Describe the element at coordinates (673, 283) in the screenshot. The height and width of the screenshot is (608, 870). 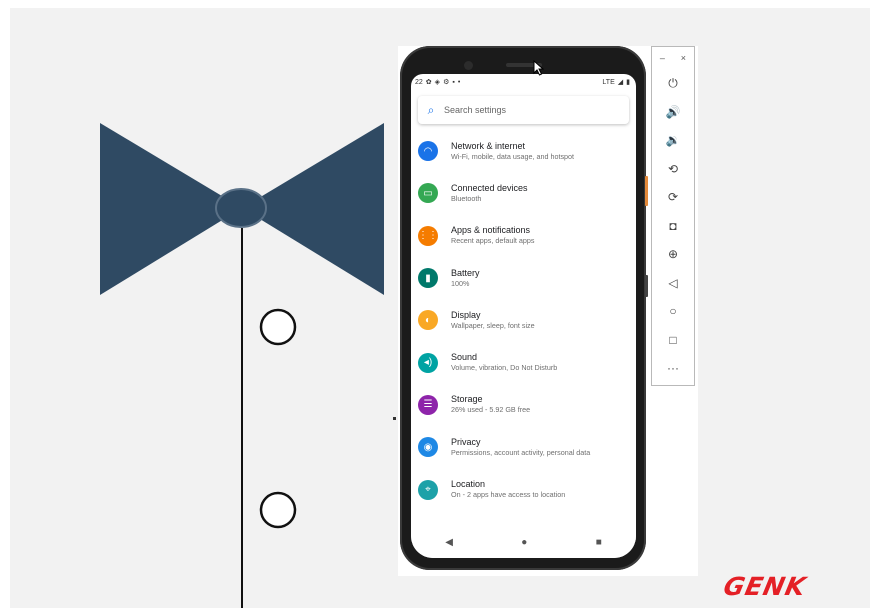
I see `back-icon: ◁` at that location.